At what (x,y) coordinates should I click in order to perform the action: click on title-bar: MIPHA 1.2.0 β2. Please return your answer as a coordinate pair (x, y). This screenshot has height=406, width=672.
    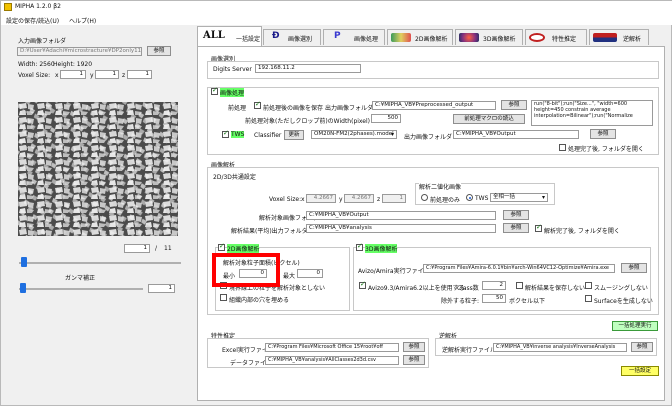
    Looking at the image, I should click on (336, 7).